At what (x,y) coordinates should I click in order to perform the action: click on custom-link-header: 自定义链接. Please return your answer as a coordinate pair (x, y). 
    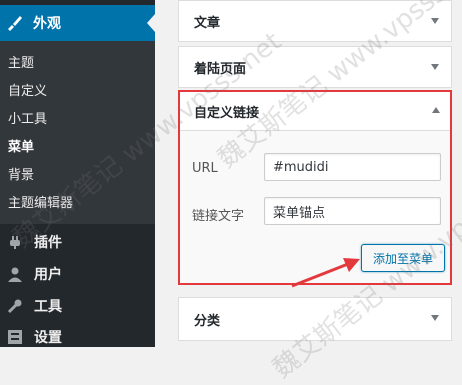
    Looking at the image, I should click on (315, 111).